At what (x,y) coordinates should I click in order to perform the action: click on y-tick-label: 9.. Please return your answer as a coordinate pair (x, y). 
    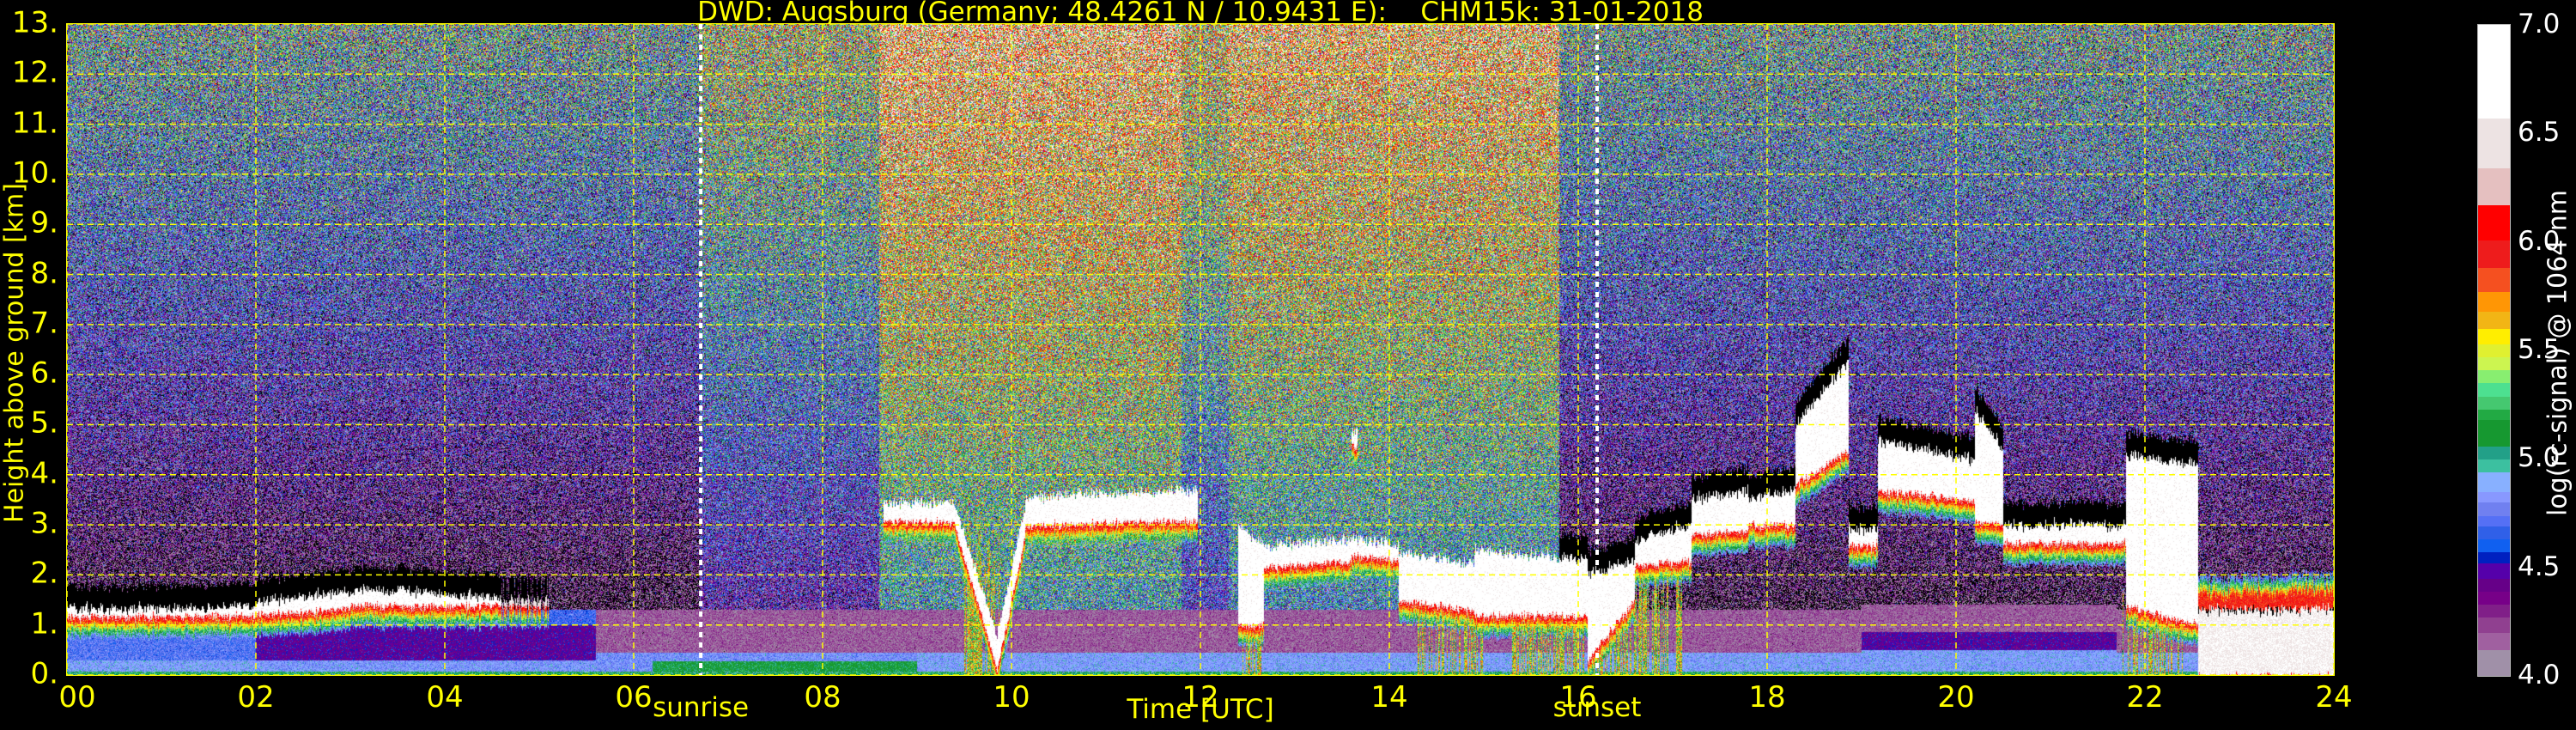
    Looking at the image, I should click on (44, 222).